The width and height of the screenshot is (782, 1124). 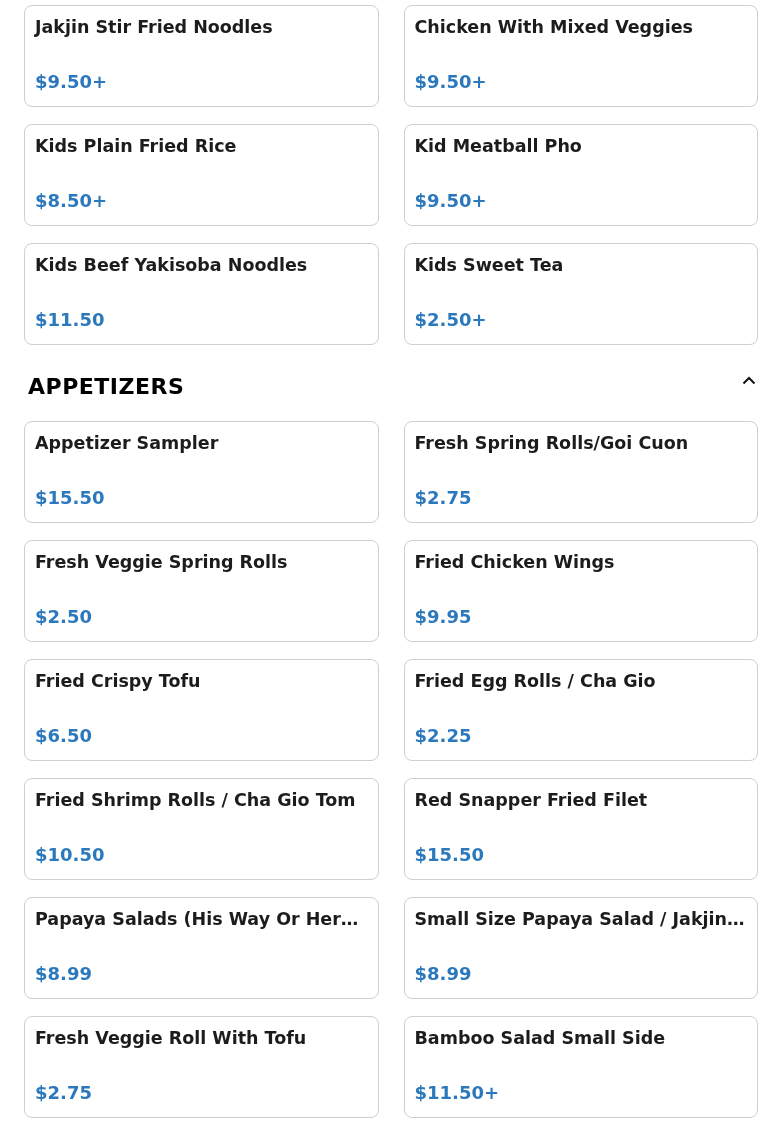 I want to click on menu-item-card: Bamboo Salad Small Side $11.50+, so click(x=580, y=1067).